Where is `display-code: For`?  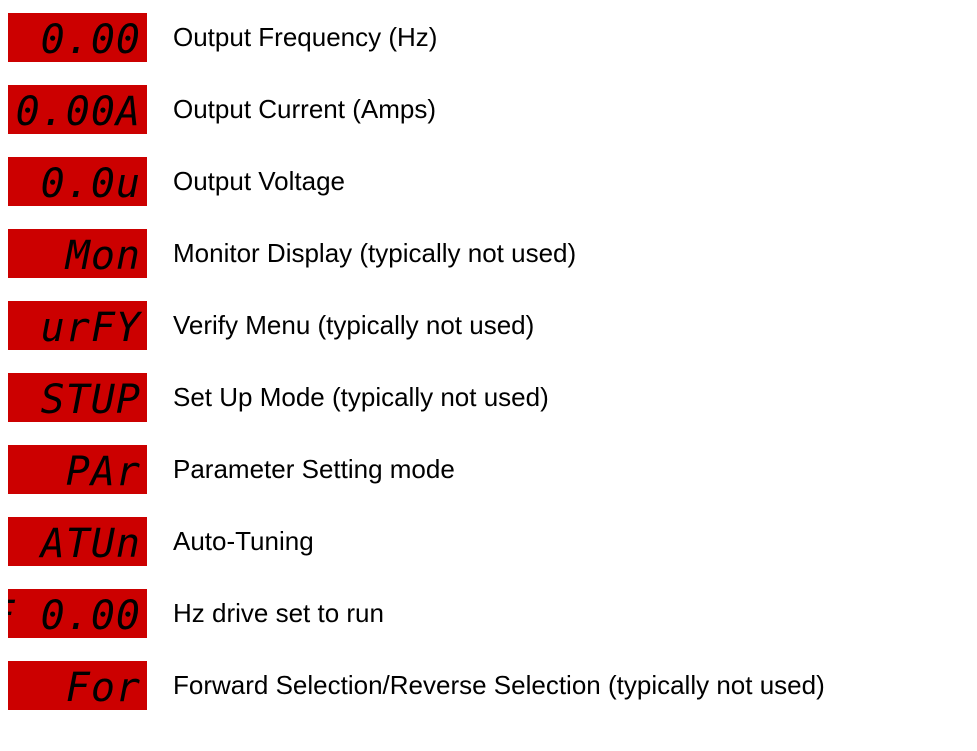 display-code: For is located at coordinates (103, 687).